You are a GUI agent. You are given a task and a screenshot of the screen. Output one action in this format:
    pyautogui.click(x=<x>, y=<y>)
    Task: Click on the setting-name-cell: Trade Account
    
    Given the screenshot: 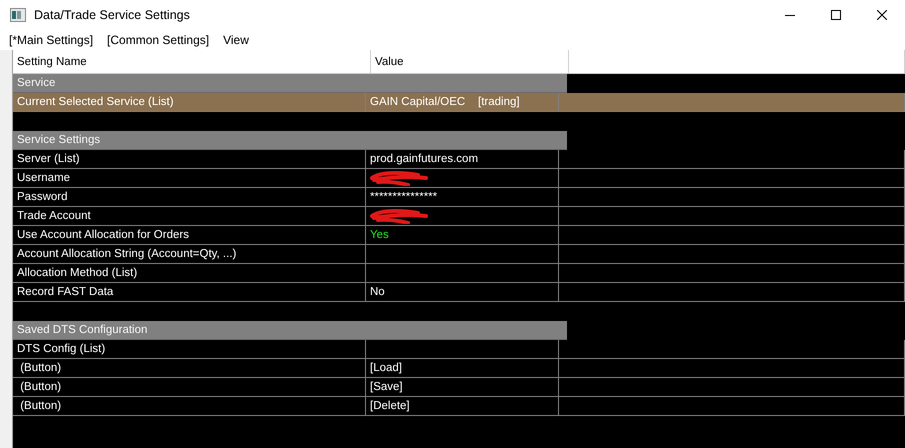 What is the action you would take?
    pyautogui.click(x=189, y=216)
    